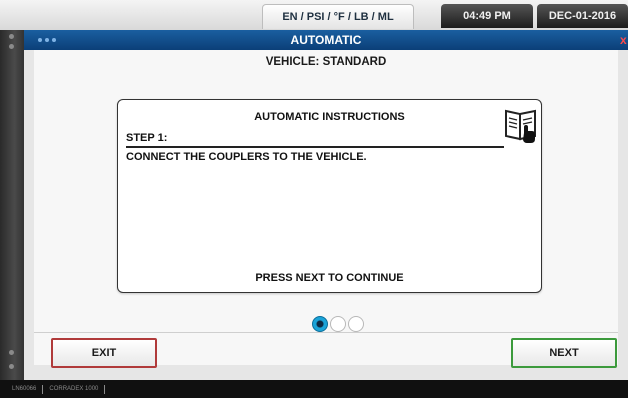  What do you see at coordinates (564, 353) in the screenshot?
I see `next-button: NEXT` at bounding box center [564, 353].